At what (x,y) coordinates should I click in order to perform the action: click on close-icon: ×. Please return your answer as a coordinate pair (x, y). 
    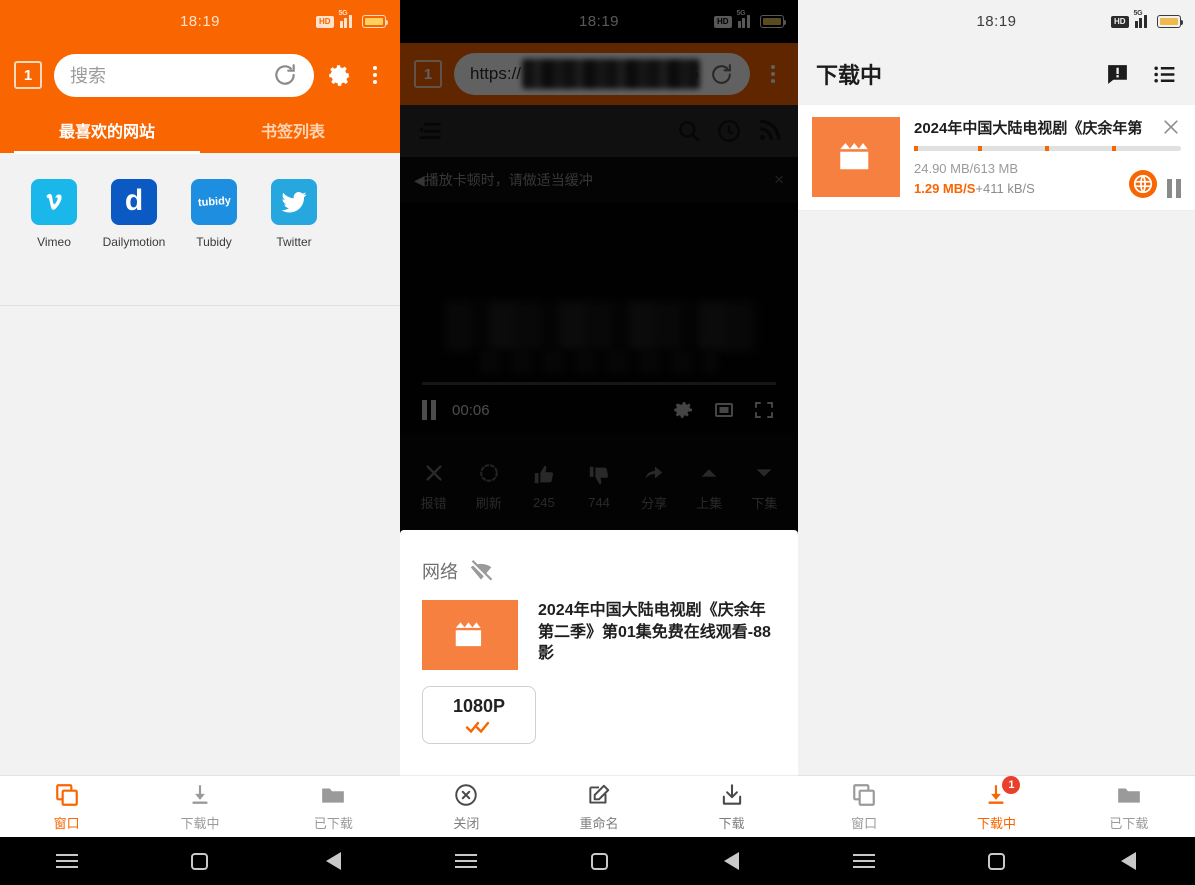
    Looking at the image, I should click on (779, 180).